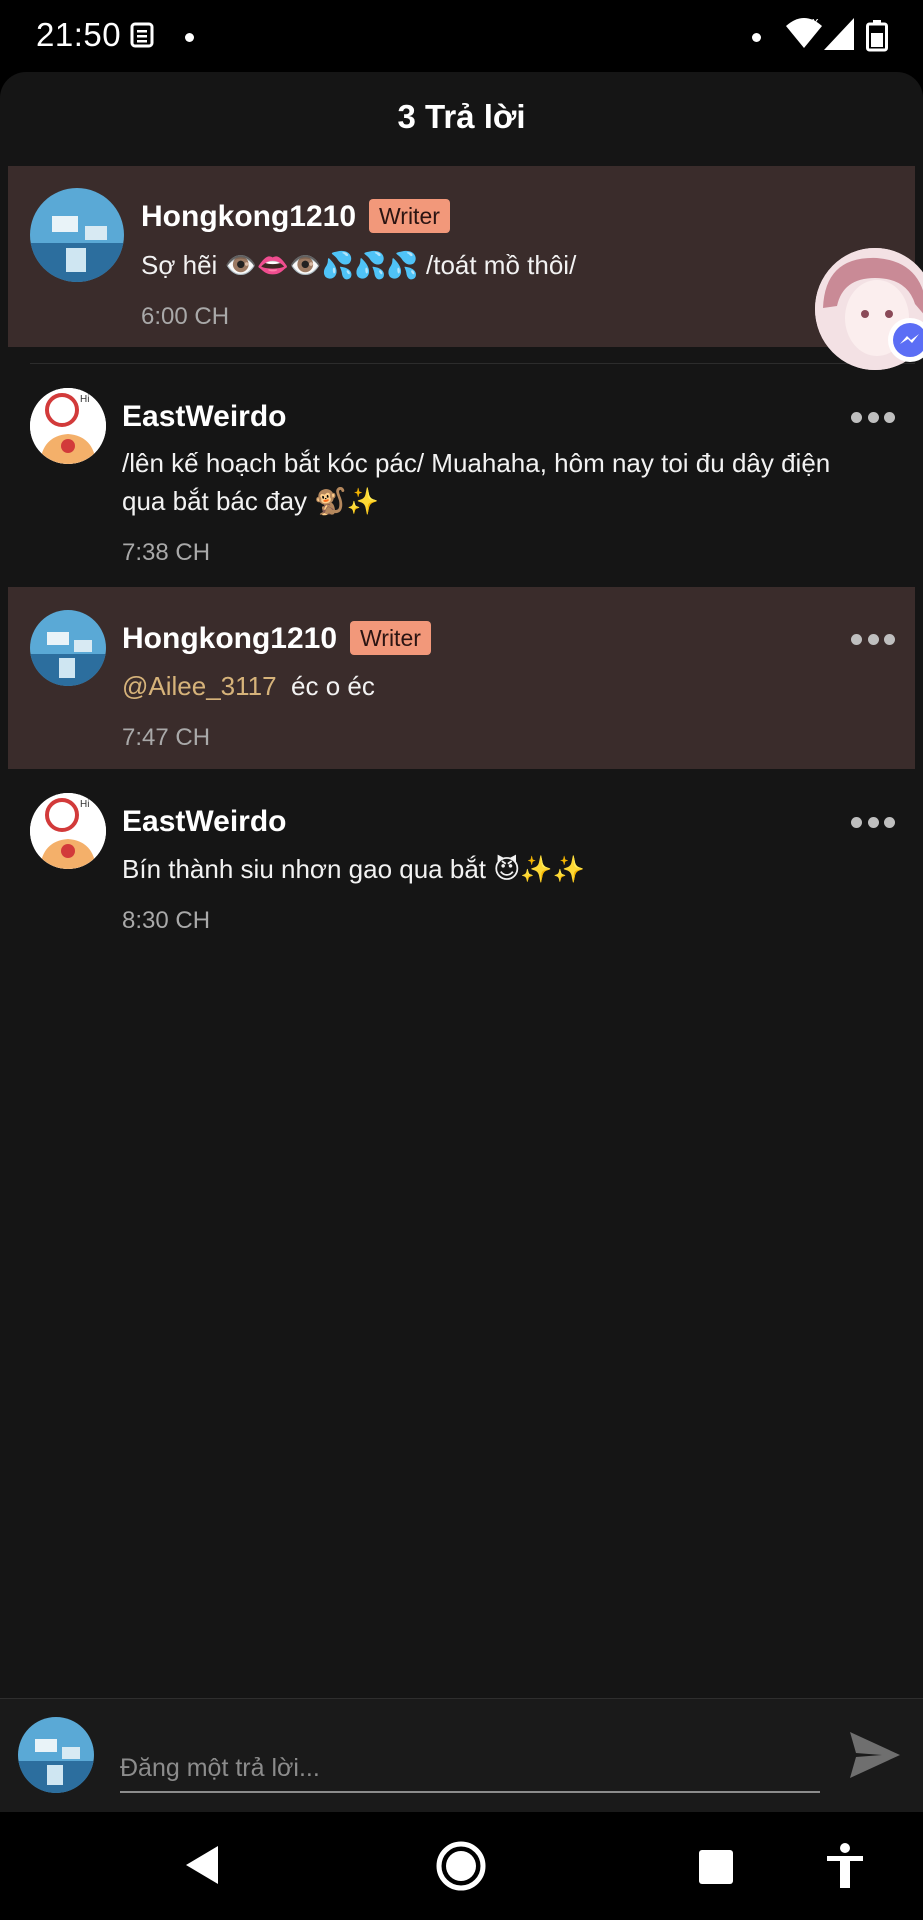 This screenshot has width=923, height=1920. I want to click on comment-text-line-2: qua bắt bác đay 🐒✨, so click(251, 501).